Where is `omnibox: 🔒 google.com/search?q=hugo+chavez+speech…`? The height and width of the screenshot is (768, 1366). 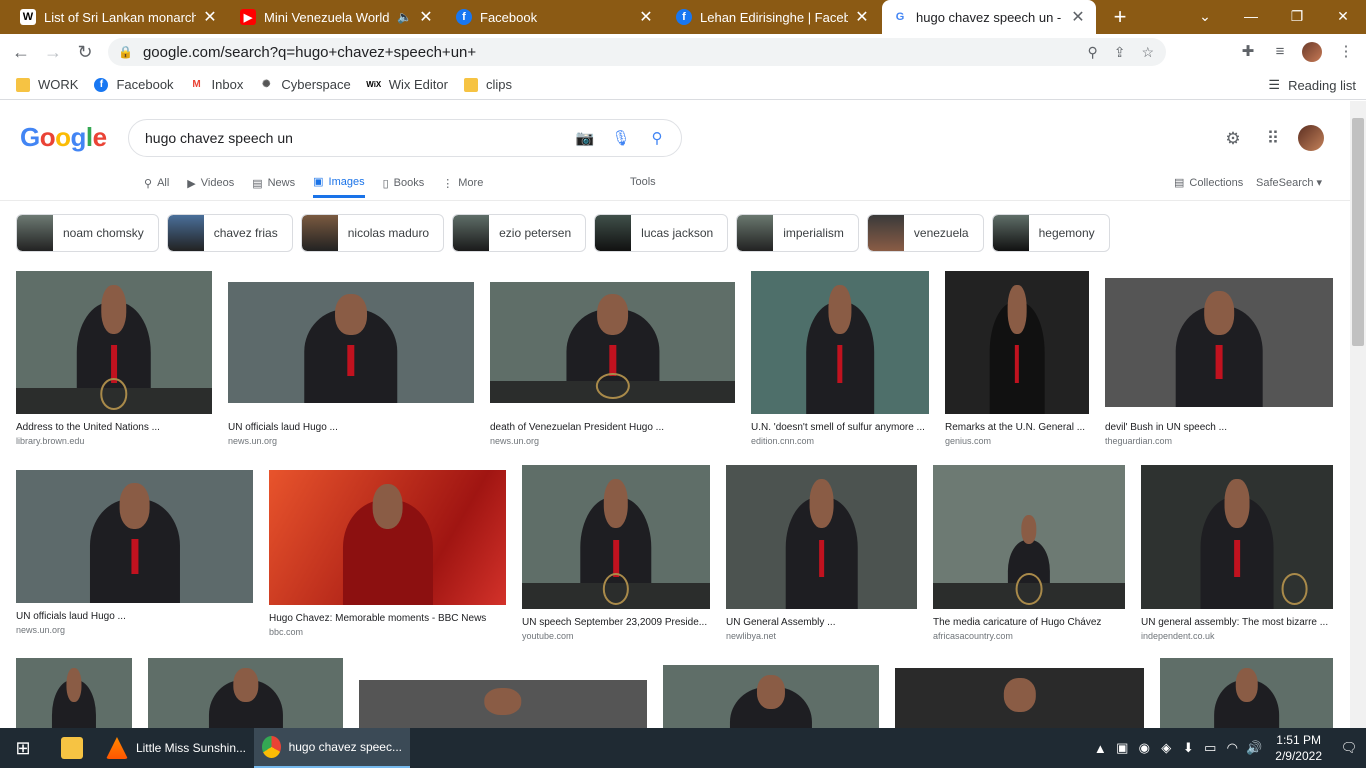
omnibox: 🔒 google.com/search?q=hugo+chavez+speech… is located at coordinates (637, 52).